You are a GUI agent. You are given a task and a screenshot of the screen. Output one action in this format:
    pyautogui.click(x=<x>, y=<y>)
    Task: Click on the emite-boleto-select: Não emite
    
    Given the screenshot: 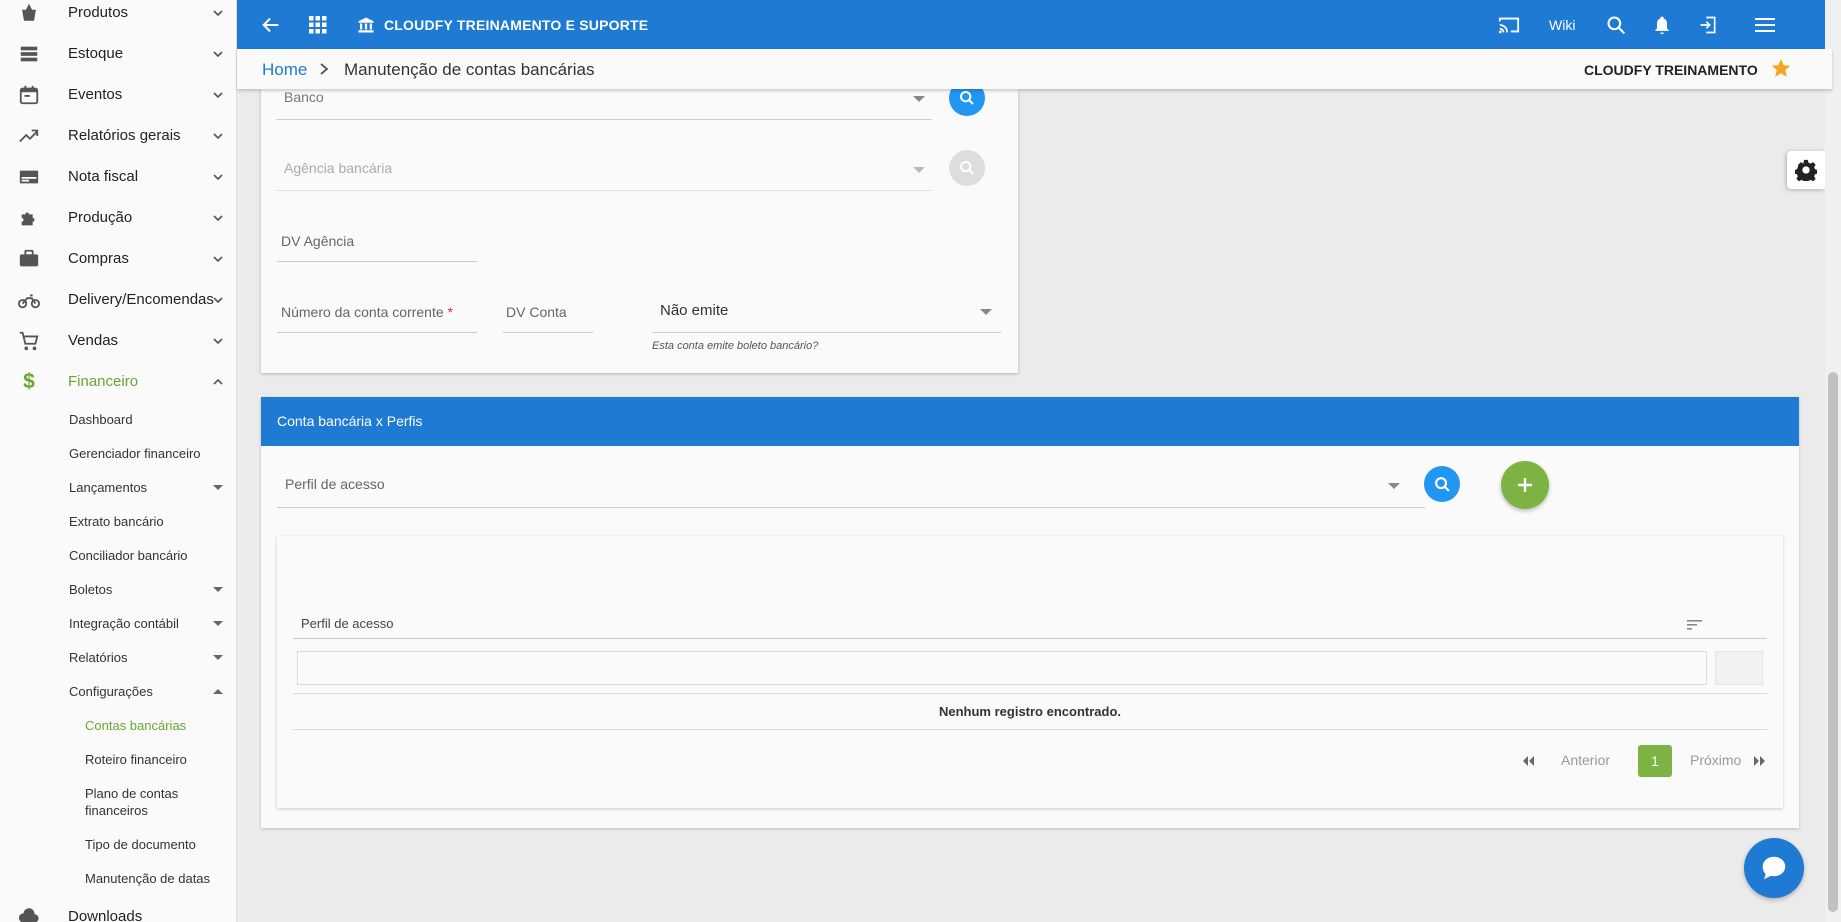 What is the action you would take?
    pyautogui.click(x=694, y=310)
    